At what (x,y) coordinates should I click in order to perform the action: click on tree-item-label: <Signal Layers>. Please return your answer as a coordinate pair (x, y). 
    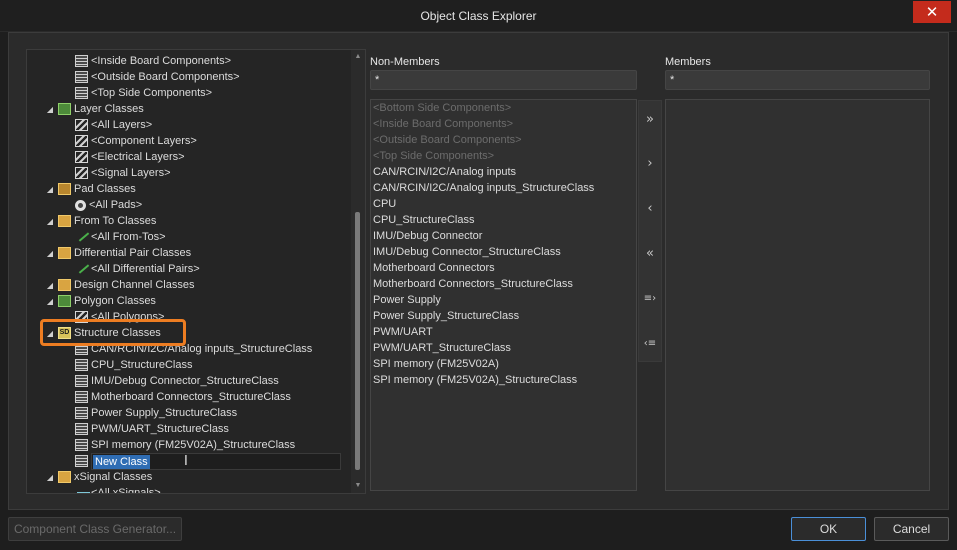
    Looking at the image, I should click on (131, 173).